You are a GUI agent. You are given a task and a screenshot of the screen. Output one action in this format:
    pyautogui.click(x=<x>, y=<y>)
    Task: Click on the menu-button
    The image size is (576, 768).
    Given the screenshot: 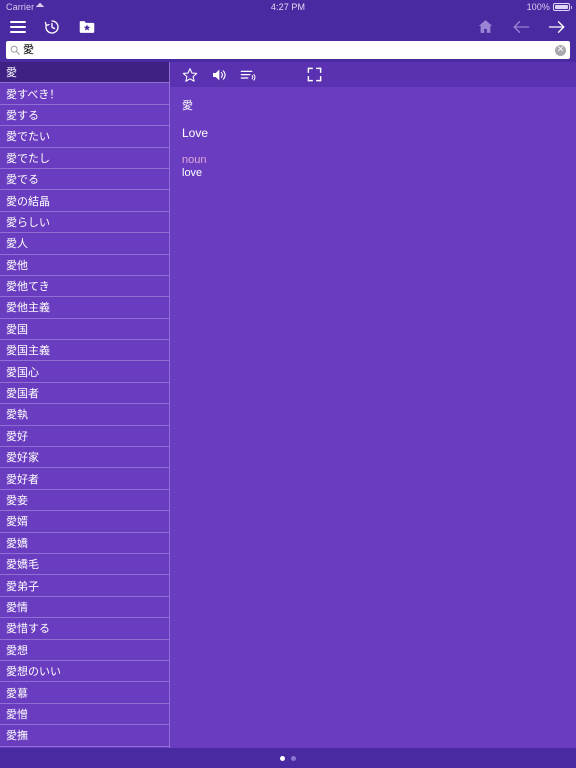 What is the action you would take?
    pyautogui.click(x=18, y=26)
    